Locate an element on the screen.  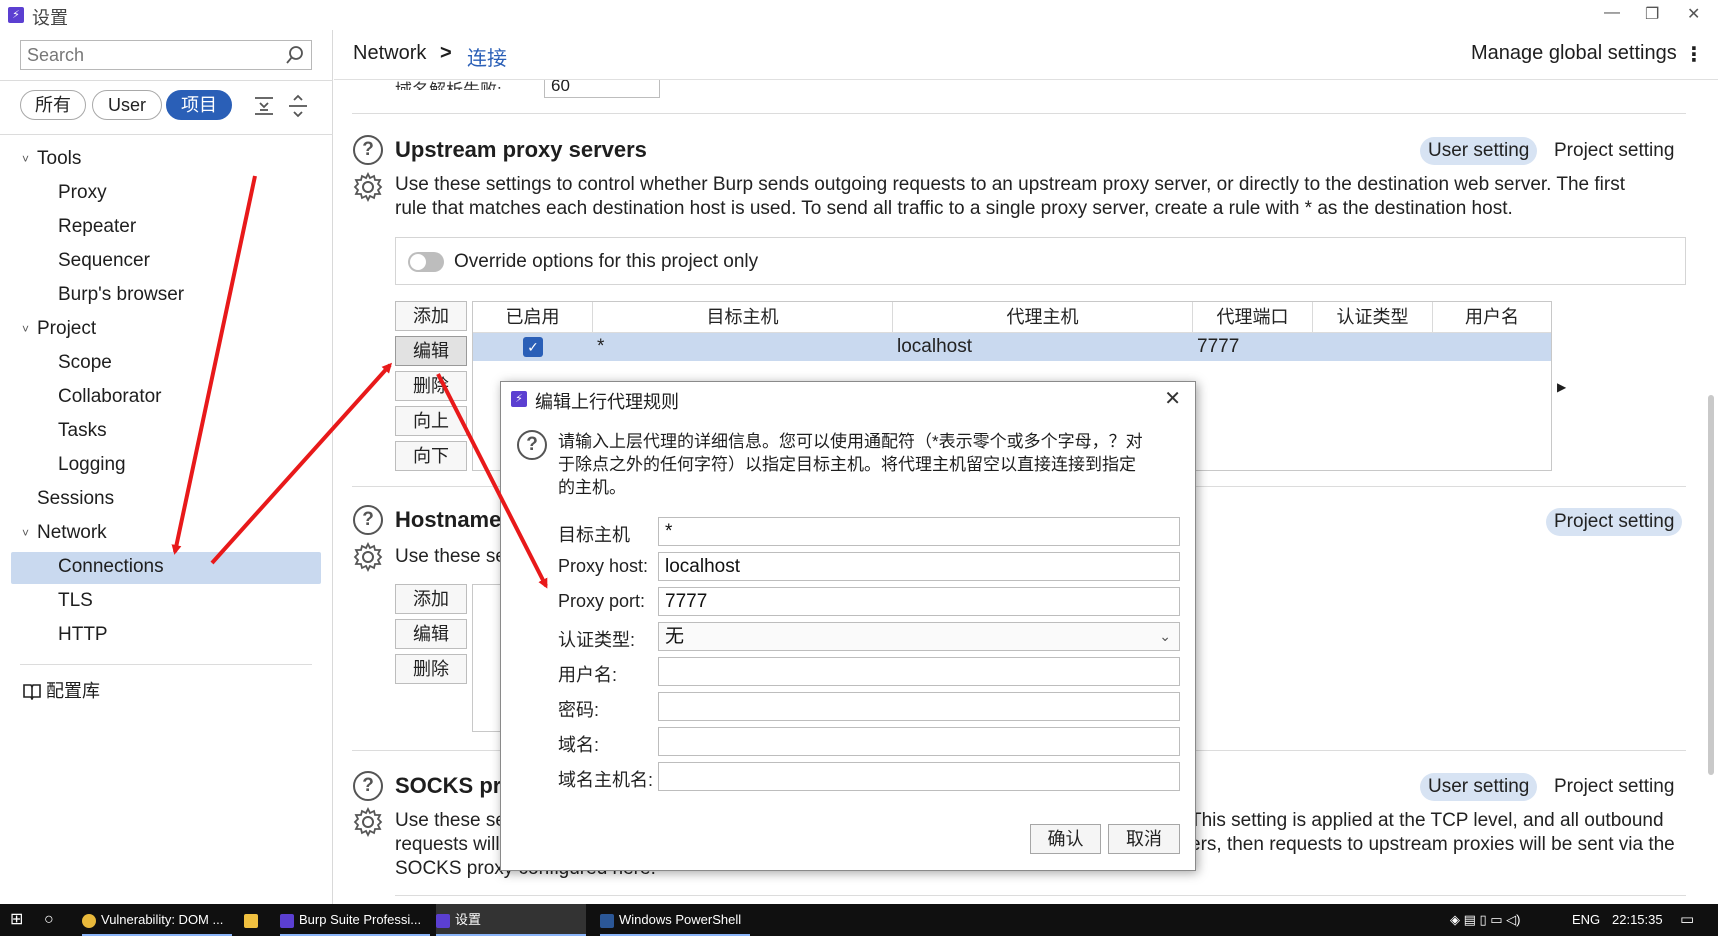
more-options-icon: ⋮ is located at coordinates (1694, 54).